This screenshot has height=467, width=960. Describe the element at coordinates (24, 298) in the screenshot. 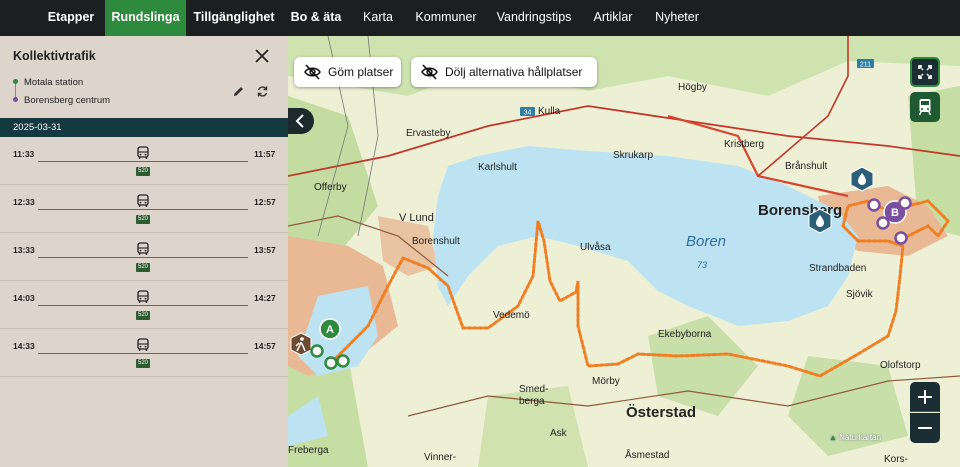

I see `departure-time: 14:03` at that location.